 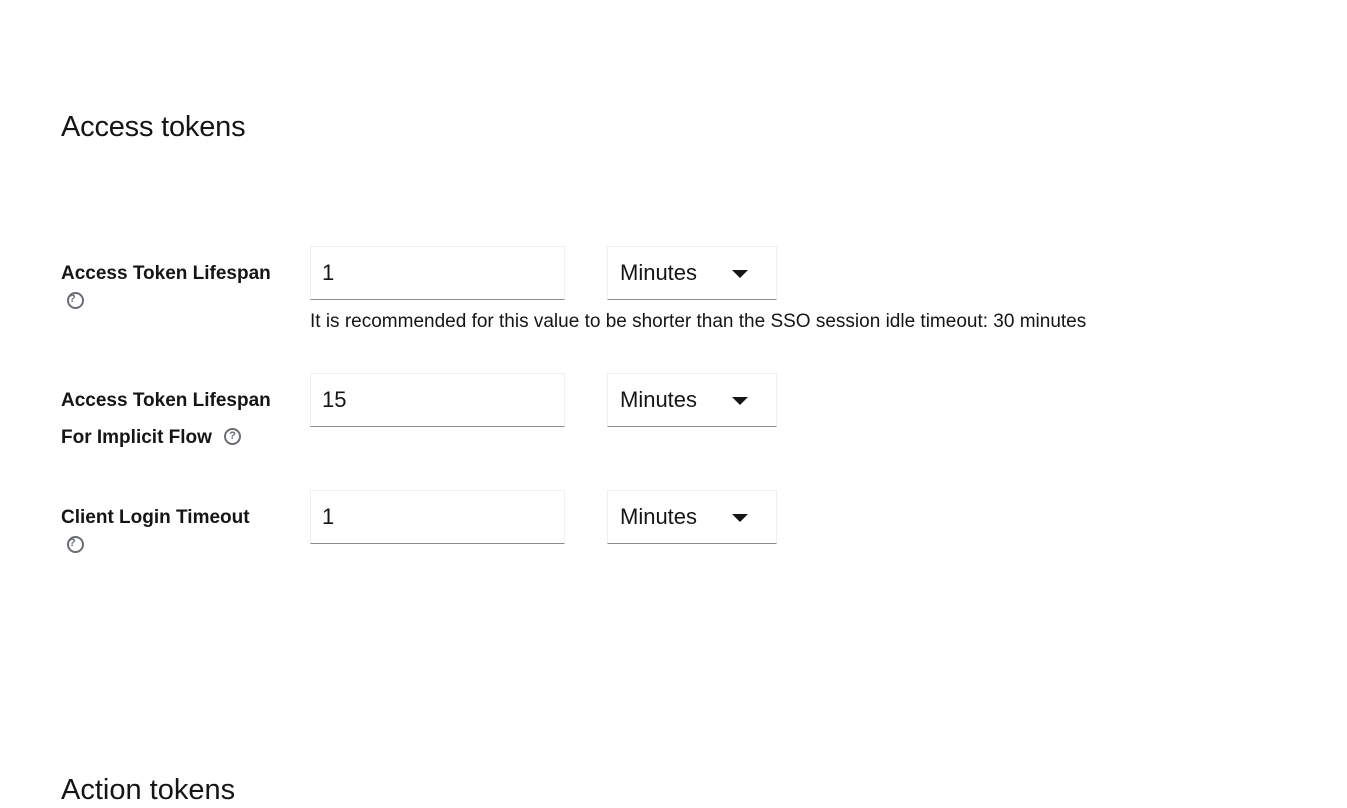 I want to click on field-label-text: Access Token Lifespan, so click(x=166, y=273).